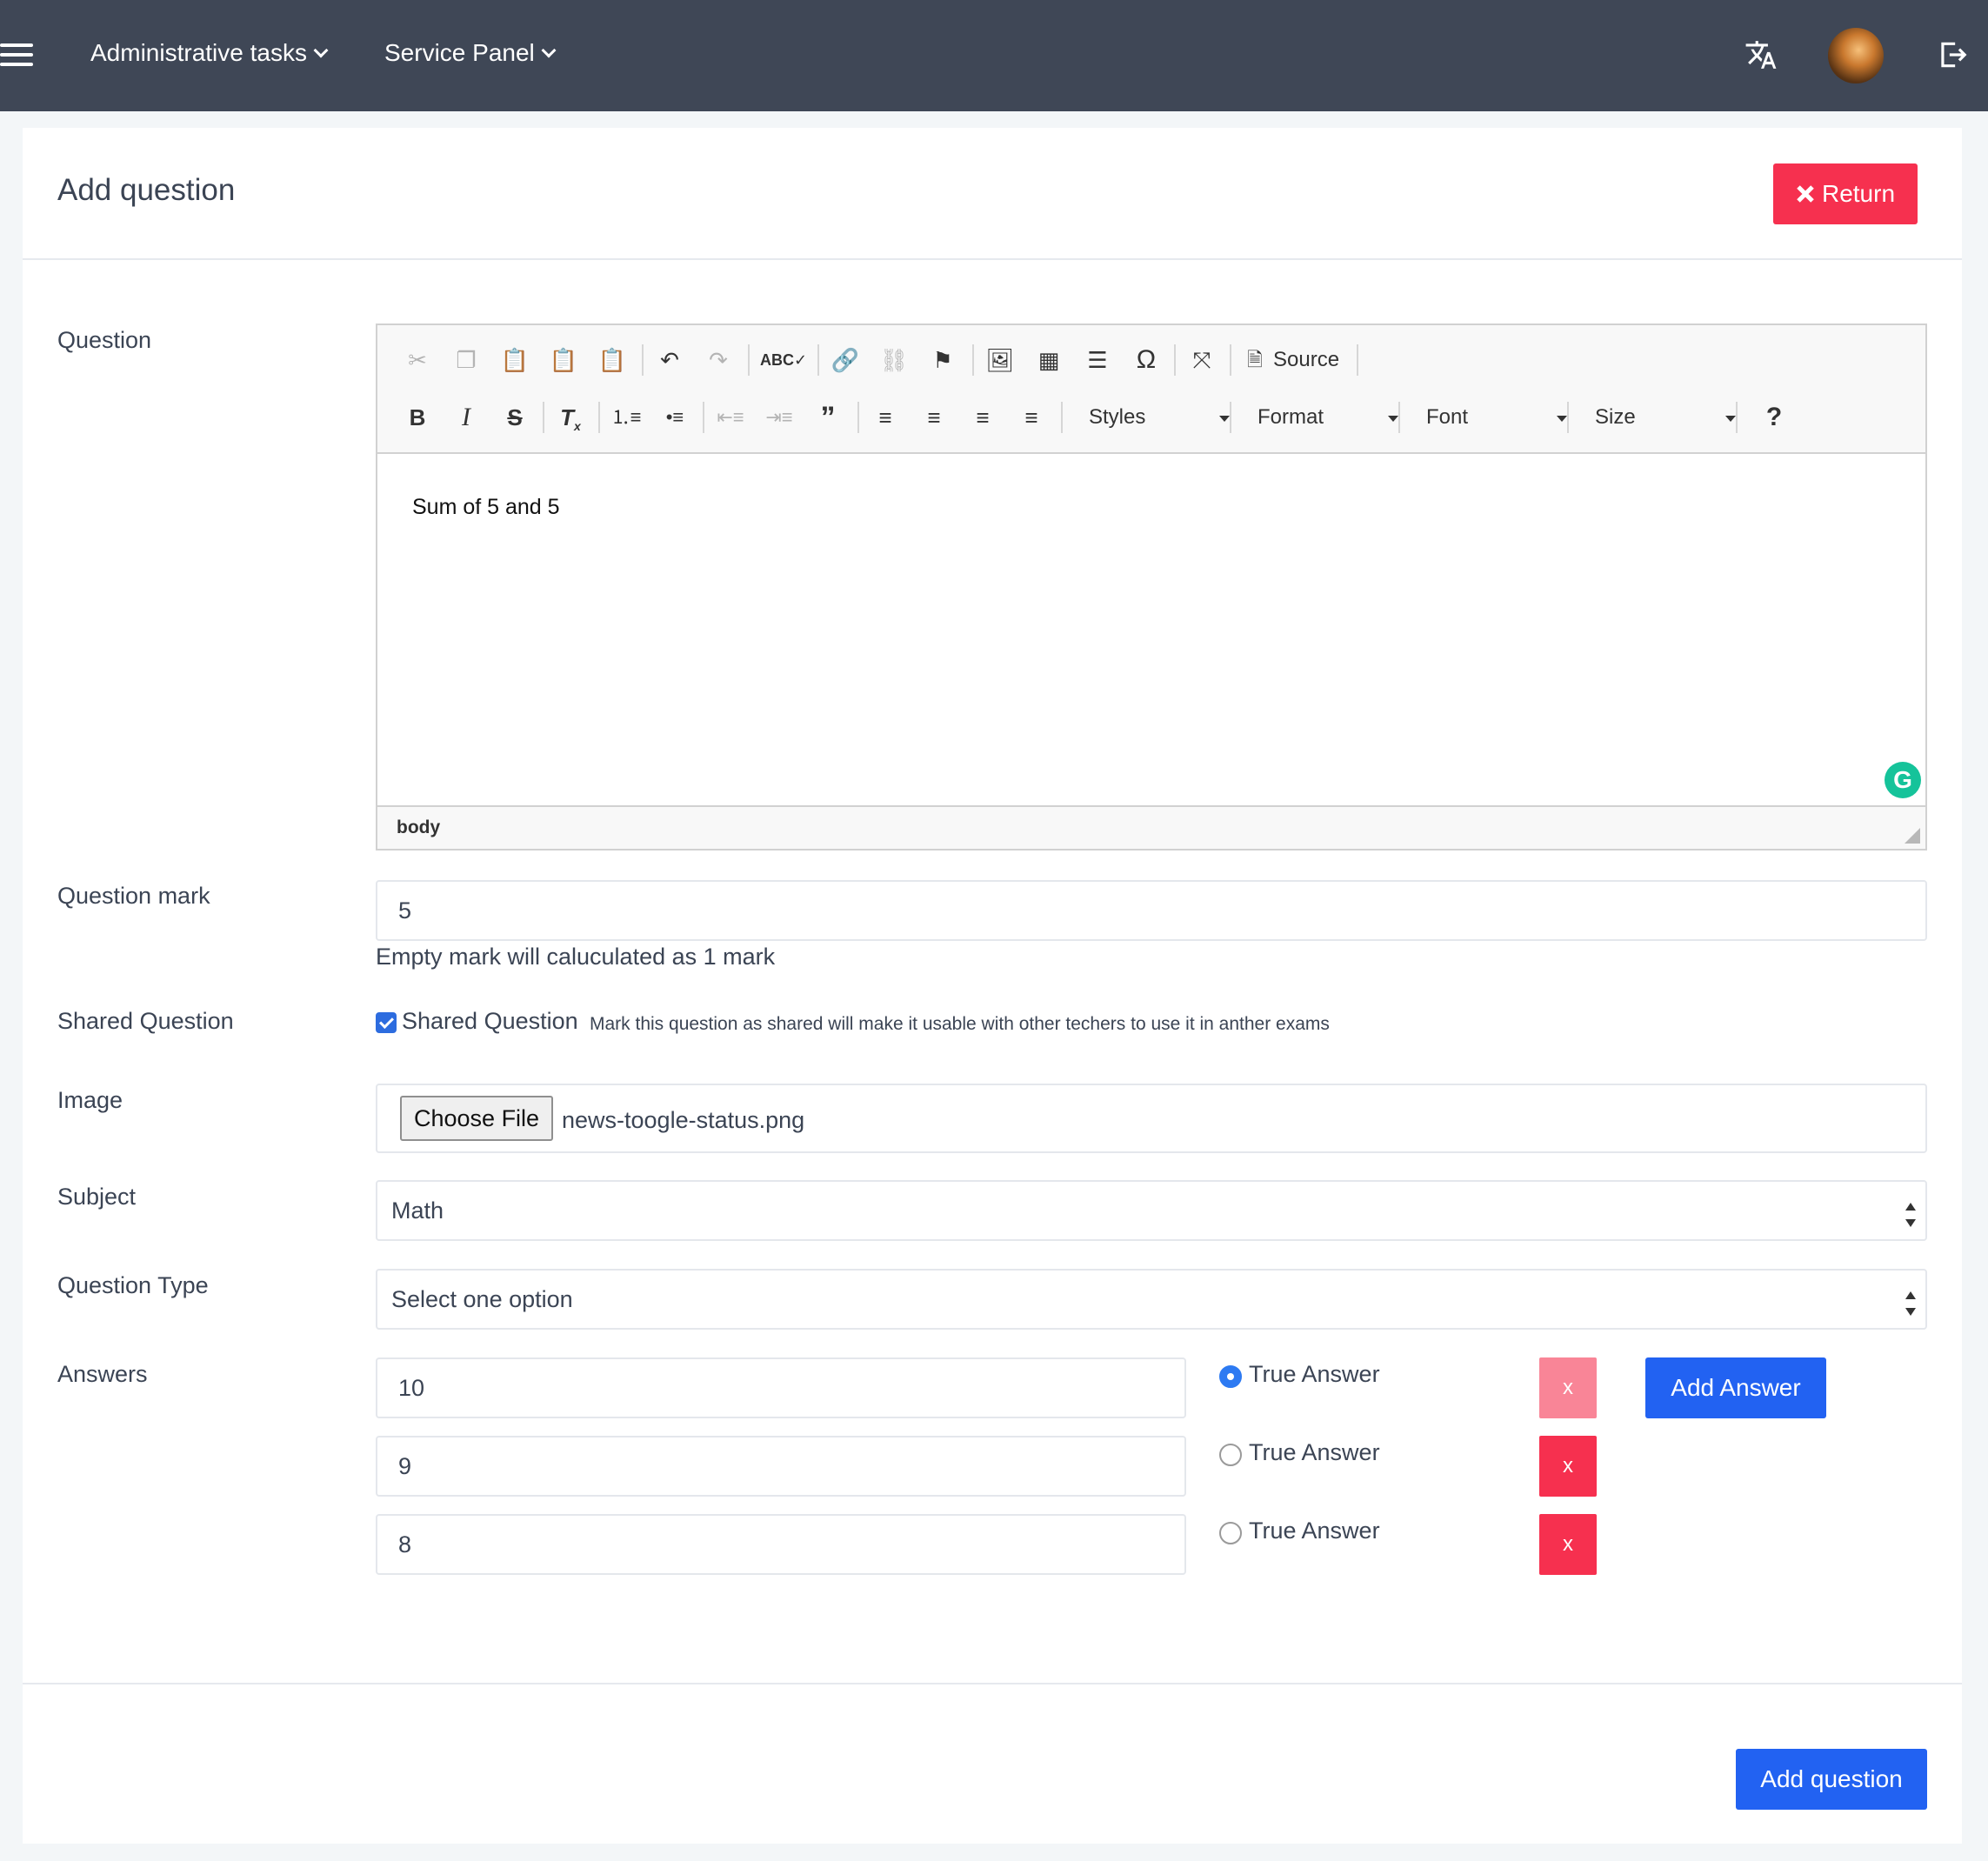 The height and width of the screenshot is (1861, 1988). I want to click on copy-icon: ❐, so click(466, 360).